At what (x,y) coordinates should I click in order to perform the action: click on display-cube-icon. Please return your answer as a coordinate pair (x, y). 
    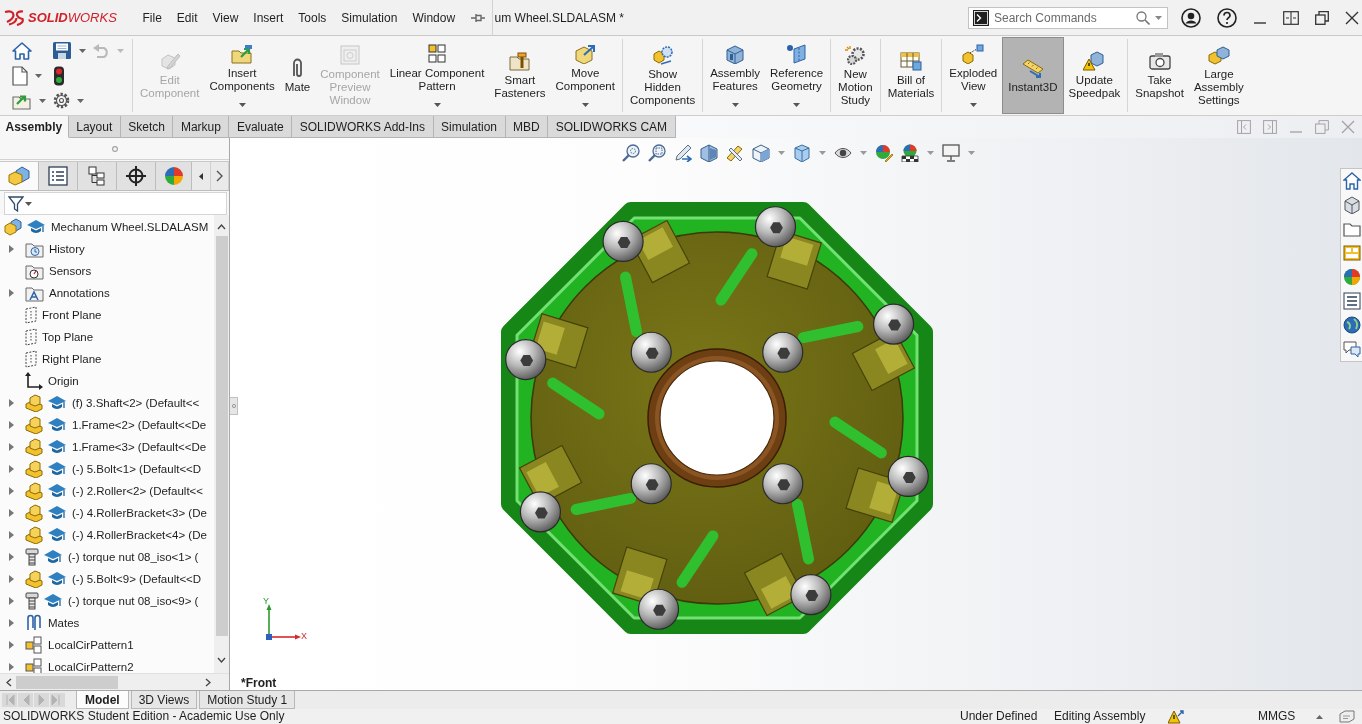
    Looking at the image, I should click on (801, 153).